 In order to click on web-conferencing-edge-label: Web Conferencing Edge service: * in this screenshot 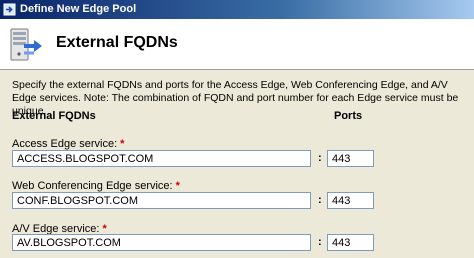, I will do `click(96, 186)`.